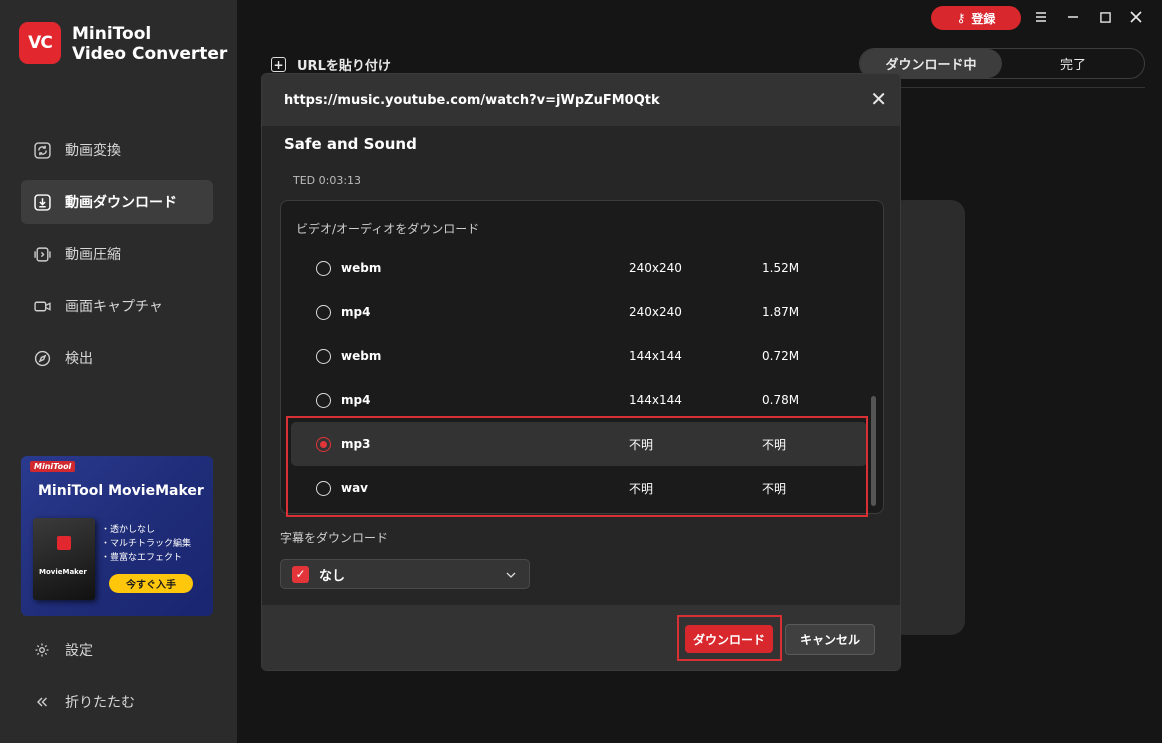  What do you see at coordinates (327, 180) in the screenshot?
I see `video-meta: TED 0:03:13` at bounding box center [327, 180].